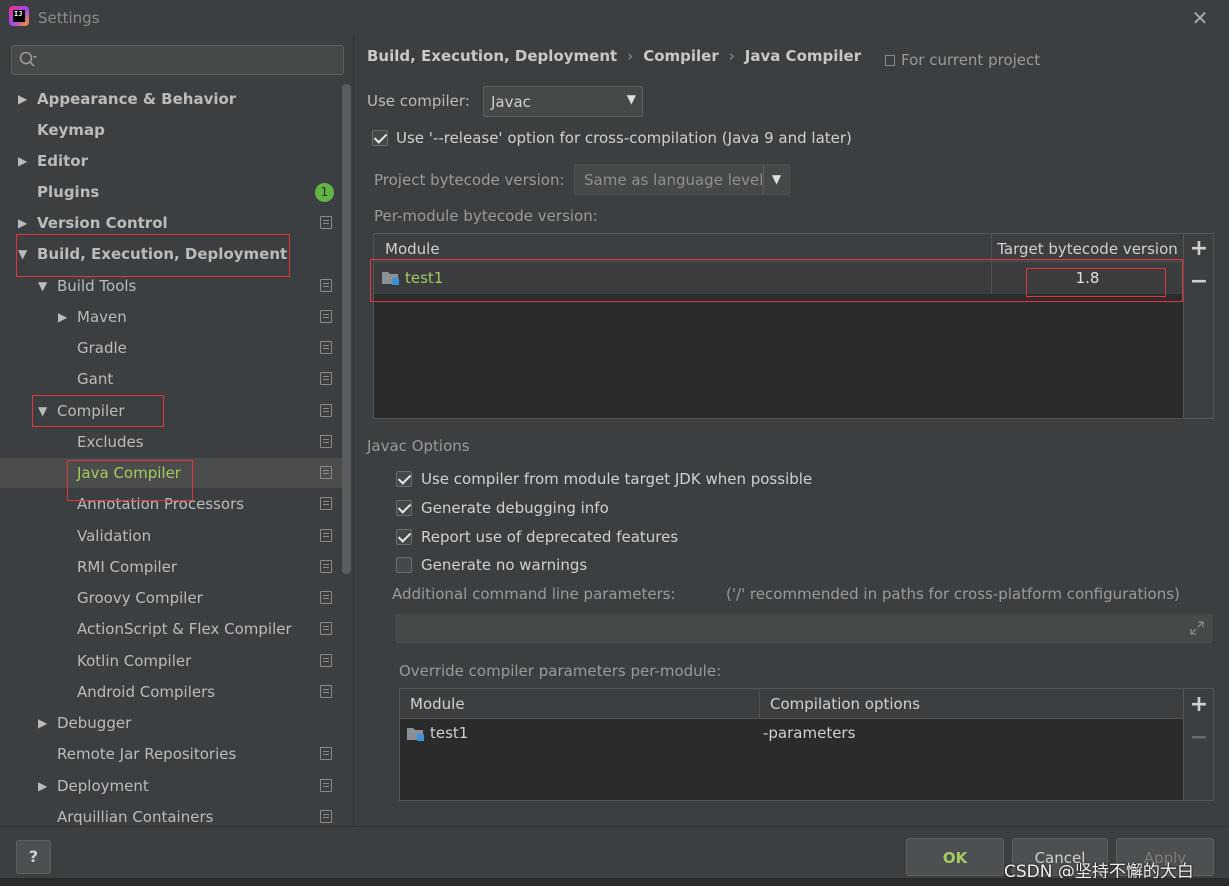 The width and height of the screenshot is (1229, 886). I want to click on sidebar-item-label: Plugins, so click(68, 192).